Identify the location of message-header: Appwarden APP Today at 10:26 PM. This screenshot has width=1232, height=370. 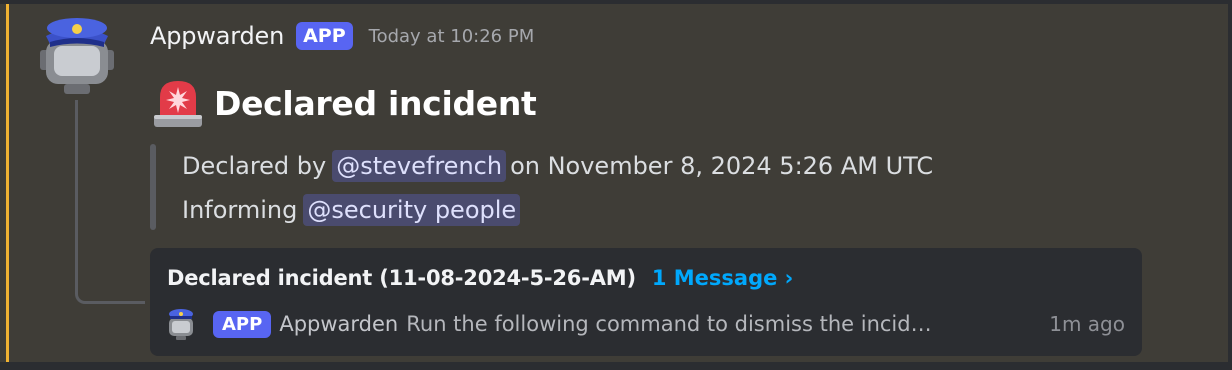
(342, 36).